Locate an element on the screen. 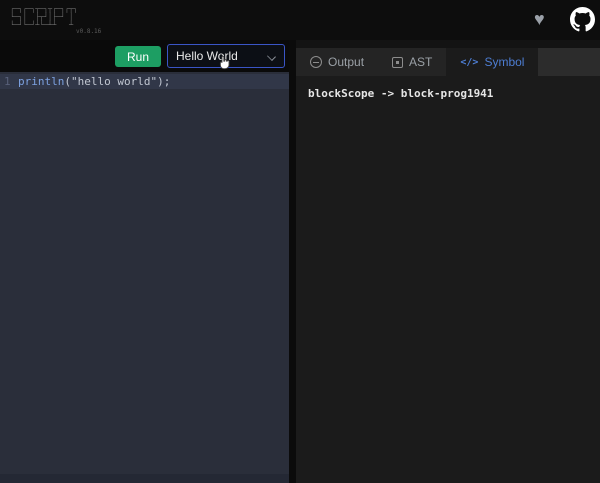 The image size is (600, 483). token-string: "hello world" is located at coordinates (114, 81).